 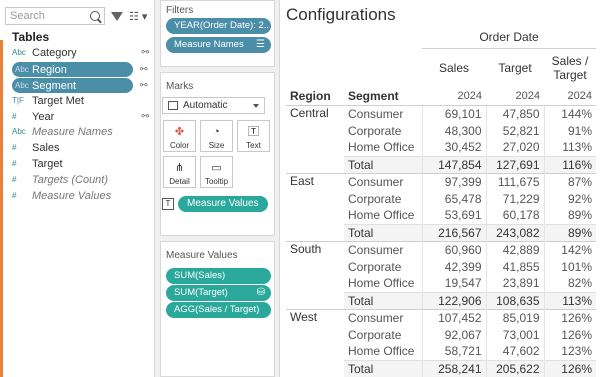 I want to click on cell-sales: 42,399, so click(x=453, y=266).